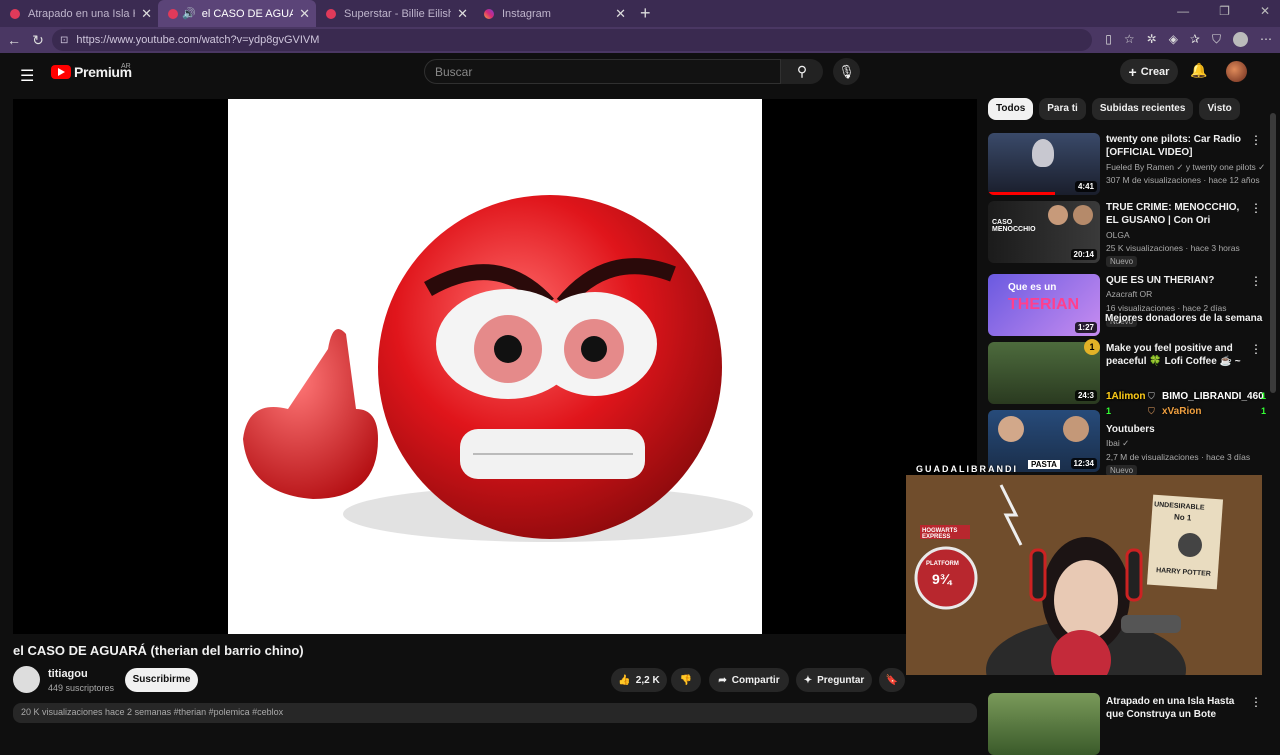 This screenshot has height=755, width=1280. I want to click on tab-instagram: Instagram ✕, so click(553, 13).